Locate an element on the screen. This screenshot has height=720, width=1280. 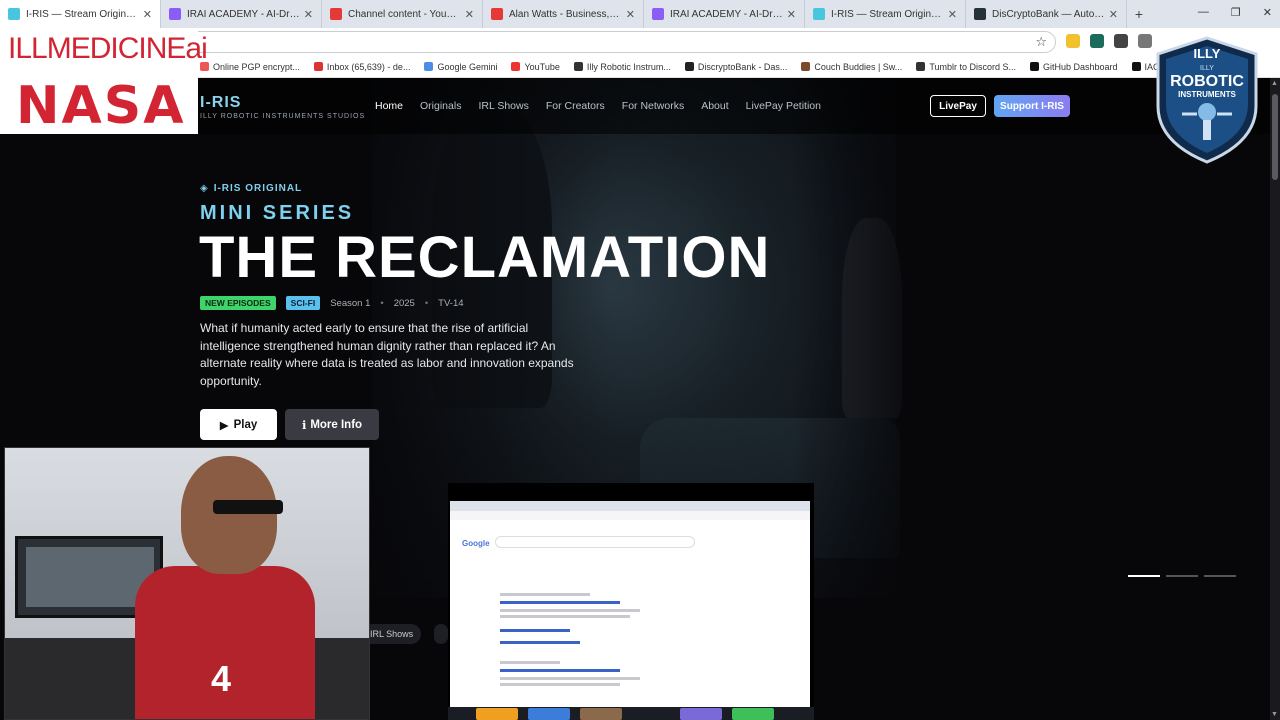
tab-title: DisCryptoBank — Autonomous is located at coordinates (1048, 14).